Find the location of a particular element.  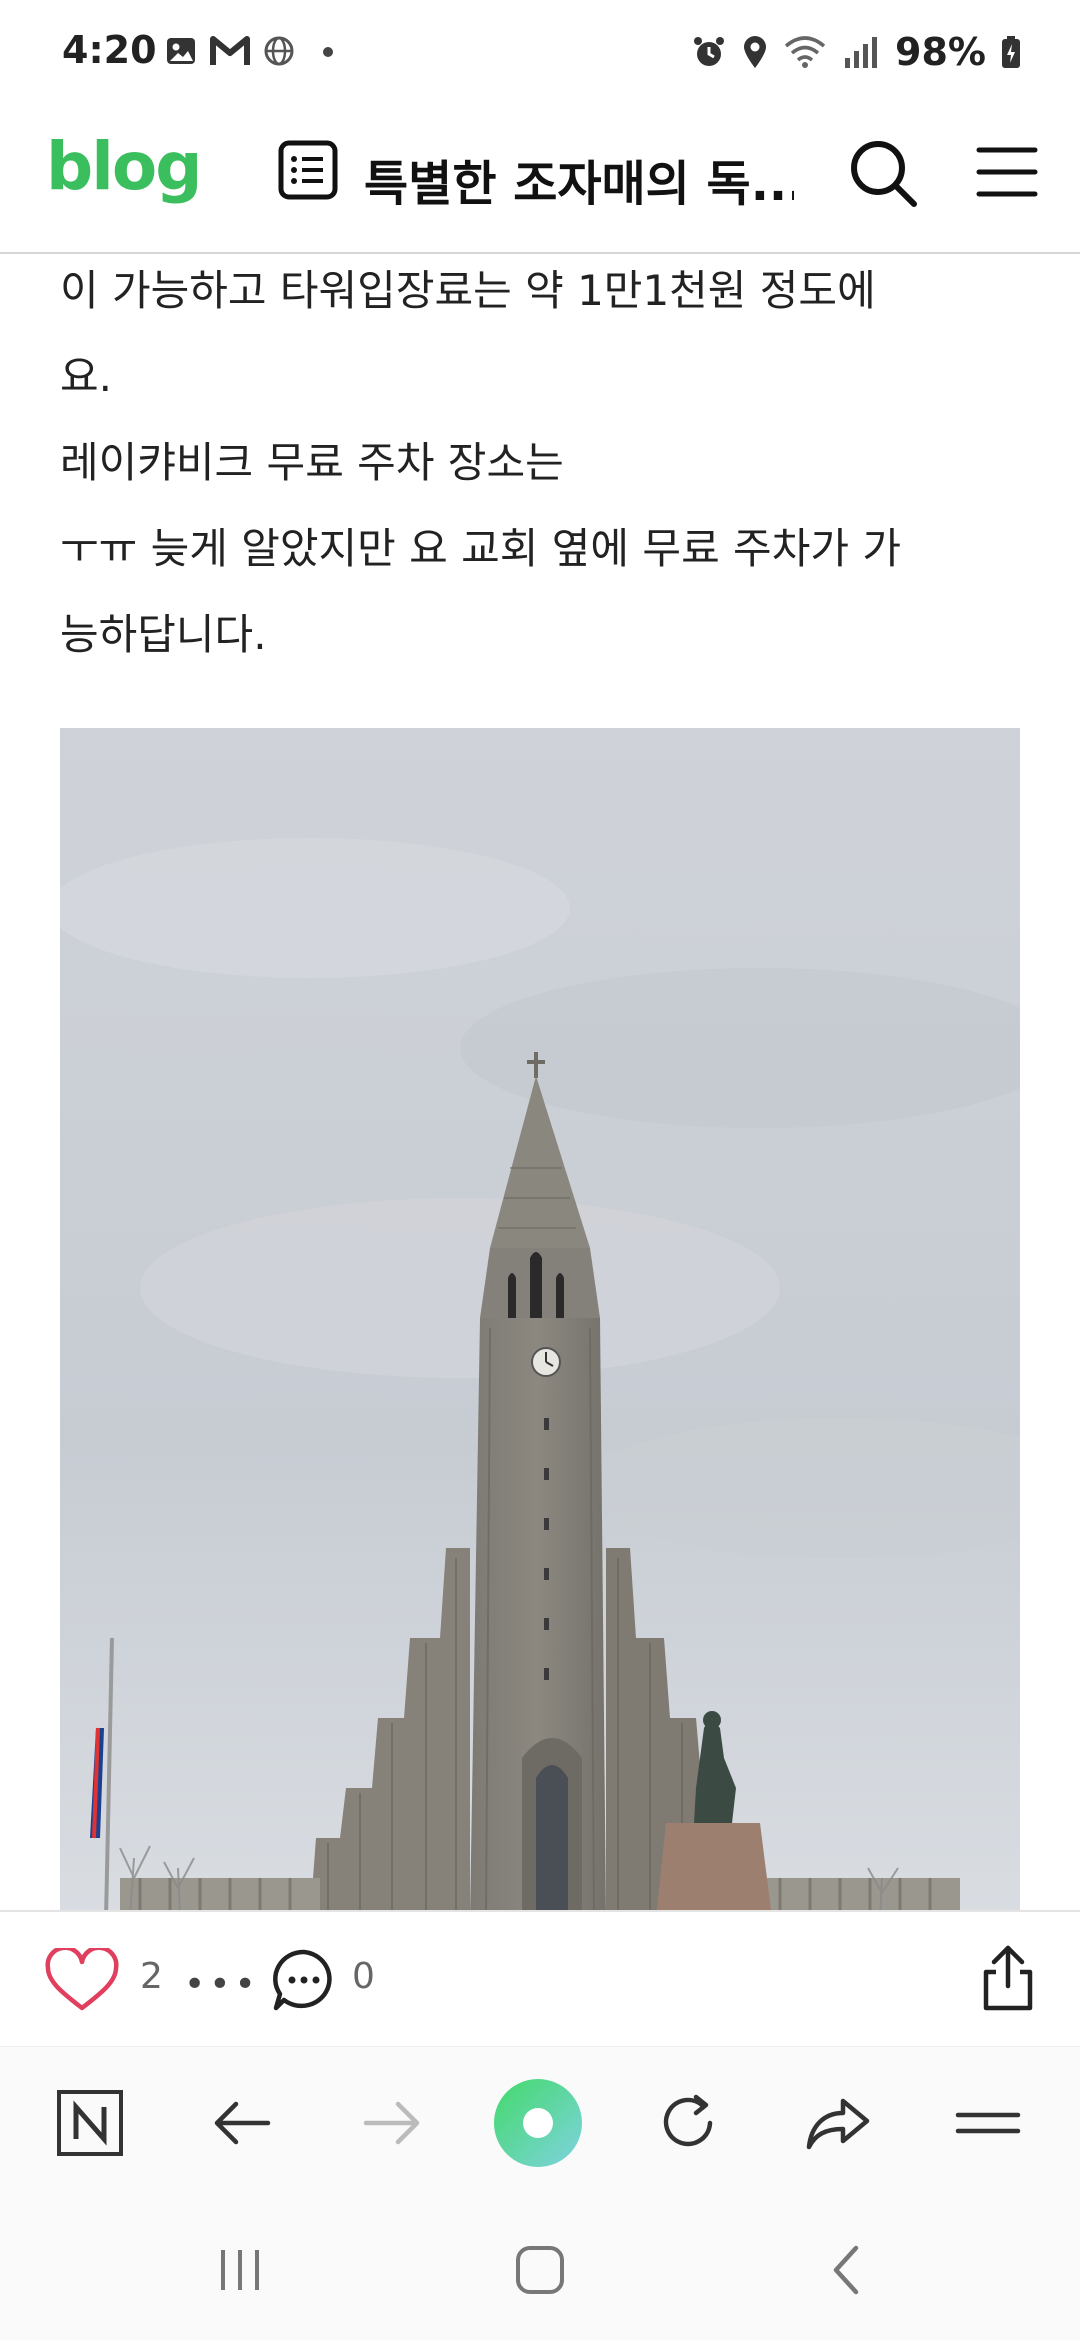

post-line: 능하답니다. is located at coordinates (163, 634).